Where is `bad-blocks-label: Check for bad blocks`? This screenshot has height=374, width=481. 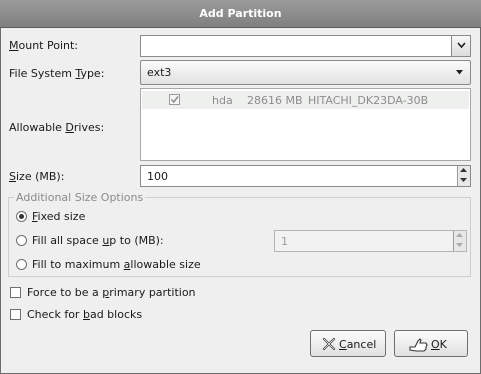 bad-blocks-label: Check for bad blocks is located at coordinates (84, 314).